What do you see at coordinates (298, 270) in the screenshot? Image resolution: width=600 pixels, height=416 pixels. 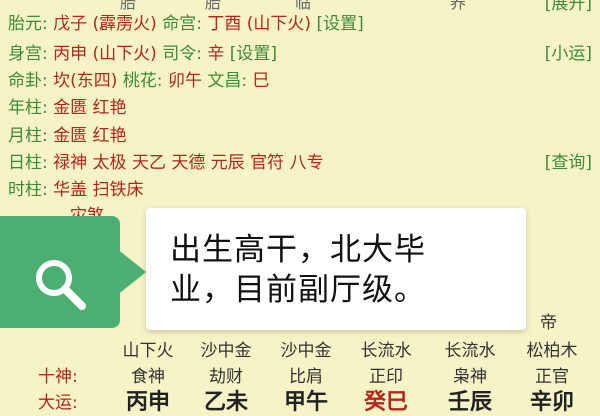 I see `overlay-text: 出生高干，北大毕 业，目前副厅级。` at bounding box center [298, 270].